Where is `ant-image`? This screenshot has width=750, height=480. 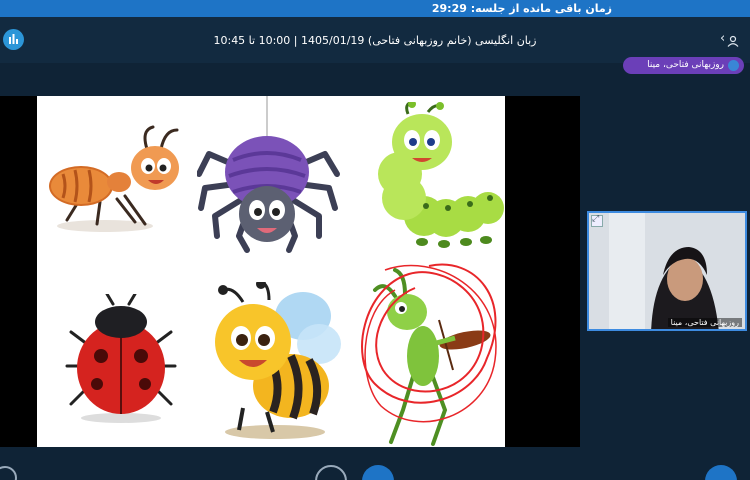 ant-image is located at coordinates (114, 178).